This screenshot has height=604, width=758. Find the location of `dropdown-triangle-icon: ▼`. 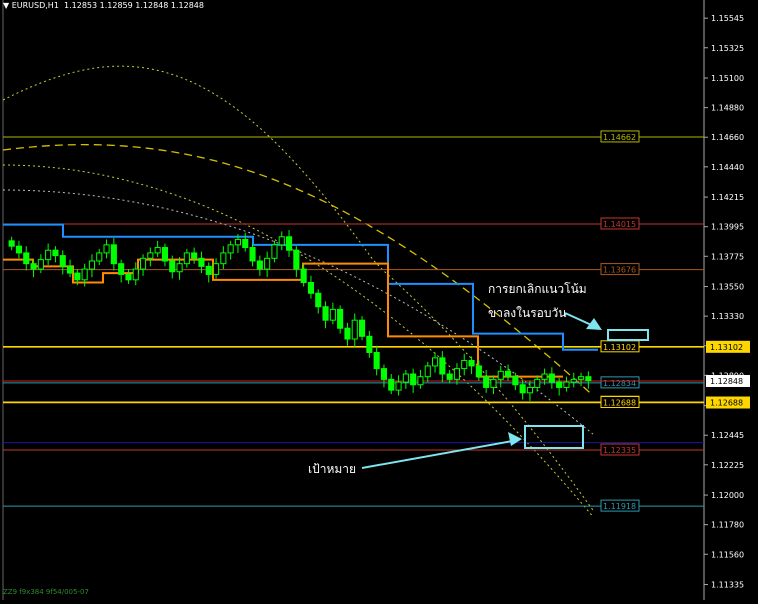

dropdown-triangle-icon: ▼ is located at coordinates (7, 5).